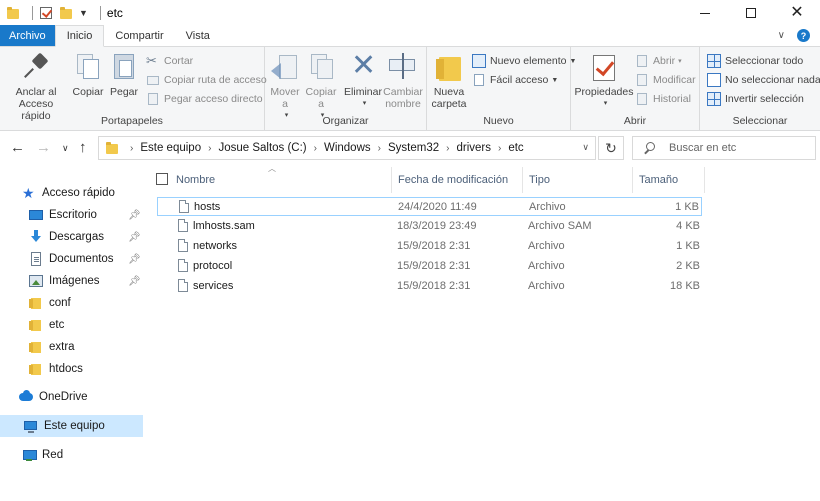  Describe the element at coordinates (184, 206) in the screenshot. I see `file-icon` at that location.